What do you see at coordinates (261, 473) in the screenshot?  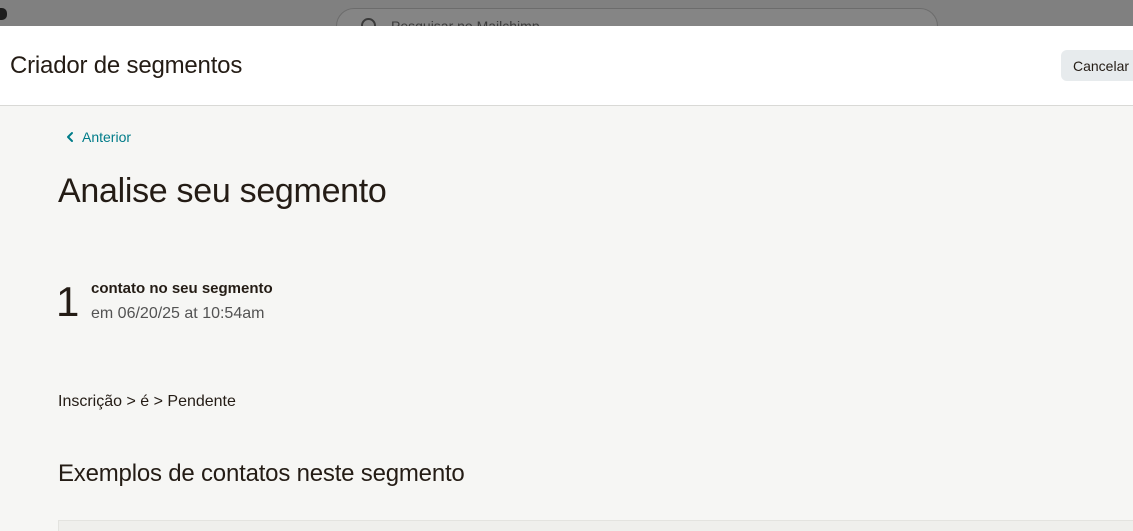 I see `examples-section-title: Exemplos de contatos neste segmento` at bounding box center [261, 473].